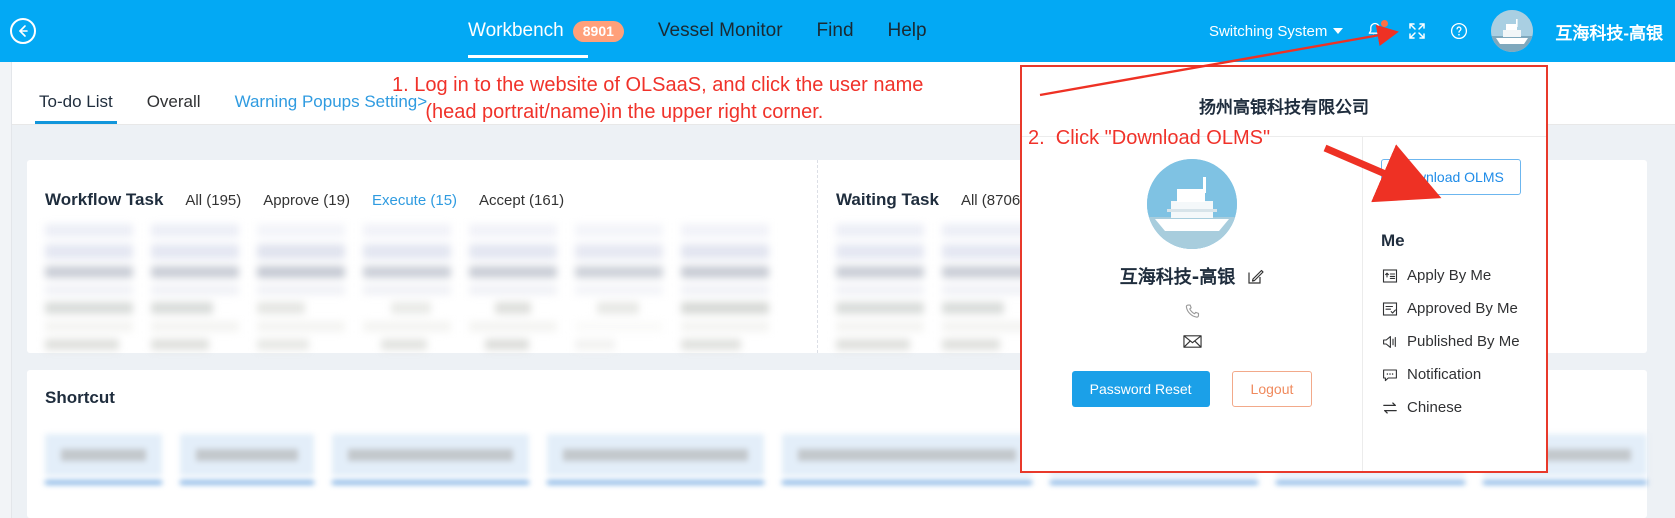 This screenshot has width=1675, height=518. What do you see at coordinates (1192, 204) in the screenshot?
I see `profile-avatar` at bounding box center [1192, 204].